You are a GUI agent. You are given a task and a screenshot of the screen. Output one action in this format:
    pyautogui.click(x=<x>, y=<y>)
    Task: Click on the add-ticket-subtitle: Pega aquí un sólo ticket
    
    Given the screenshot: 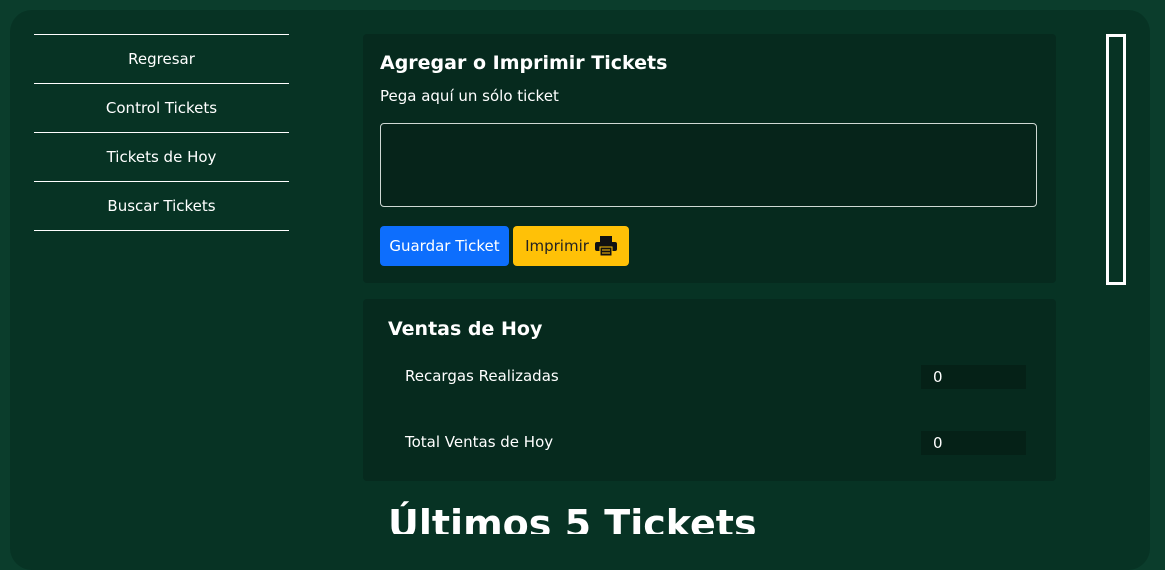 What is the action you would take?
    pyautogui.click(x=469, y=96)
    